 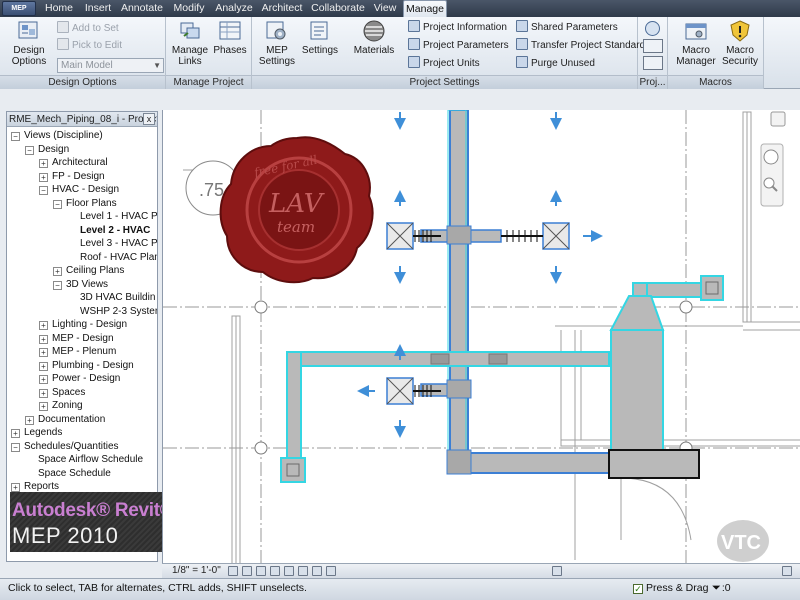 What do you see at coordinates (230, 37) in the screenshot?
I see `phases-button: Phases` at bounding box center [230, 37].